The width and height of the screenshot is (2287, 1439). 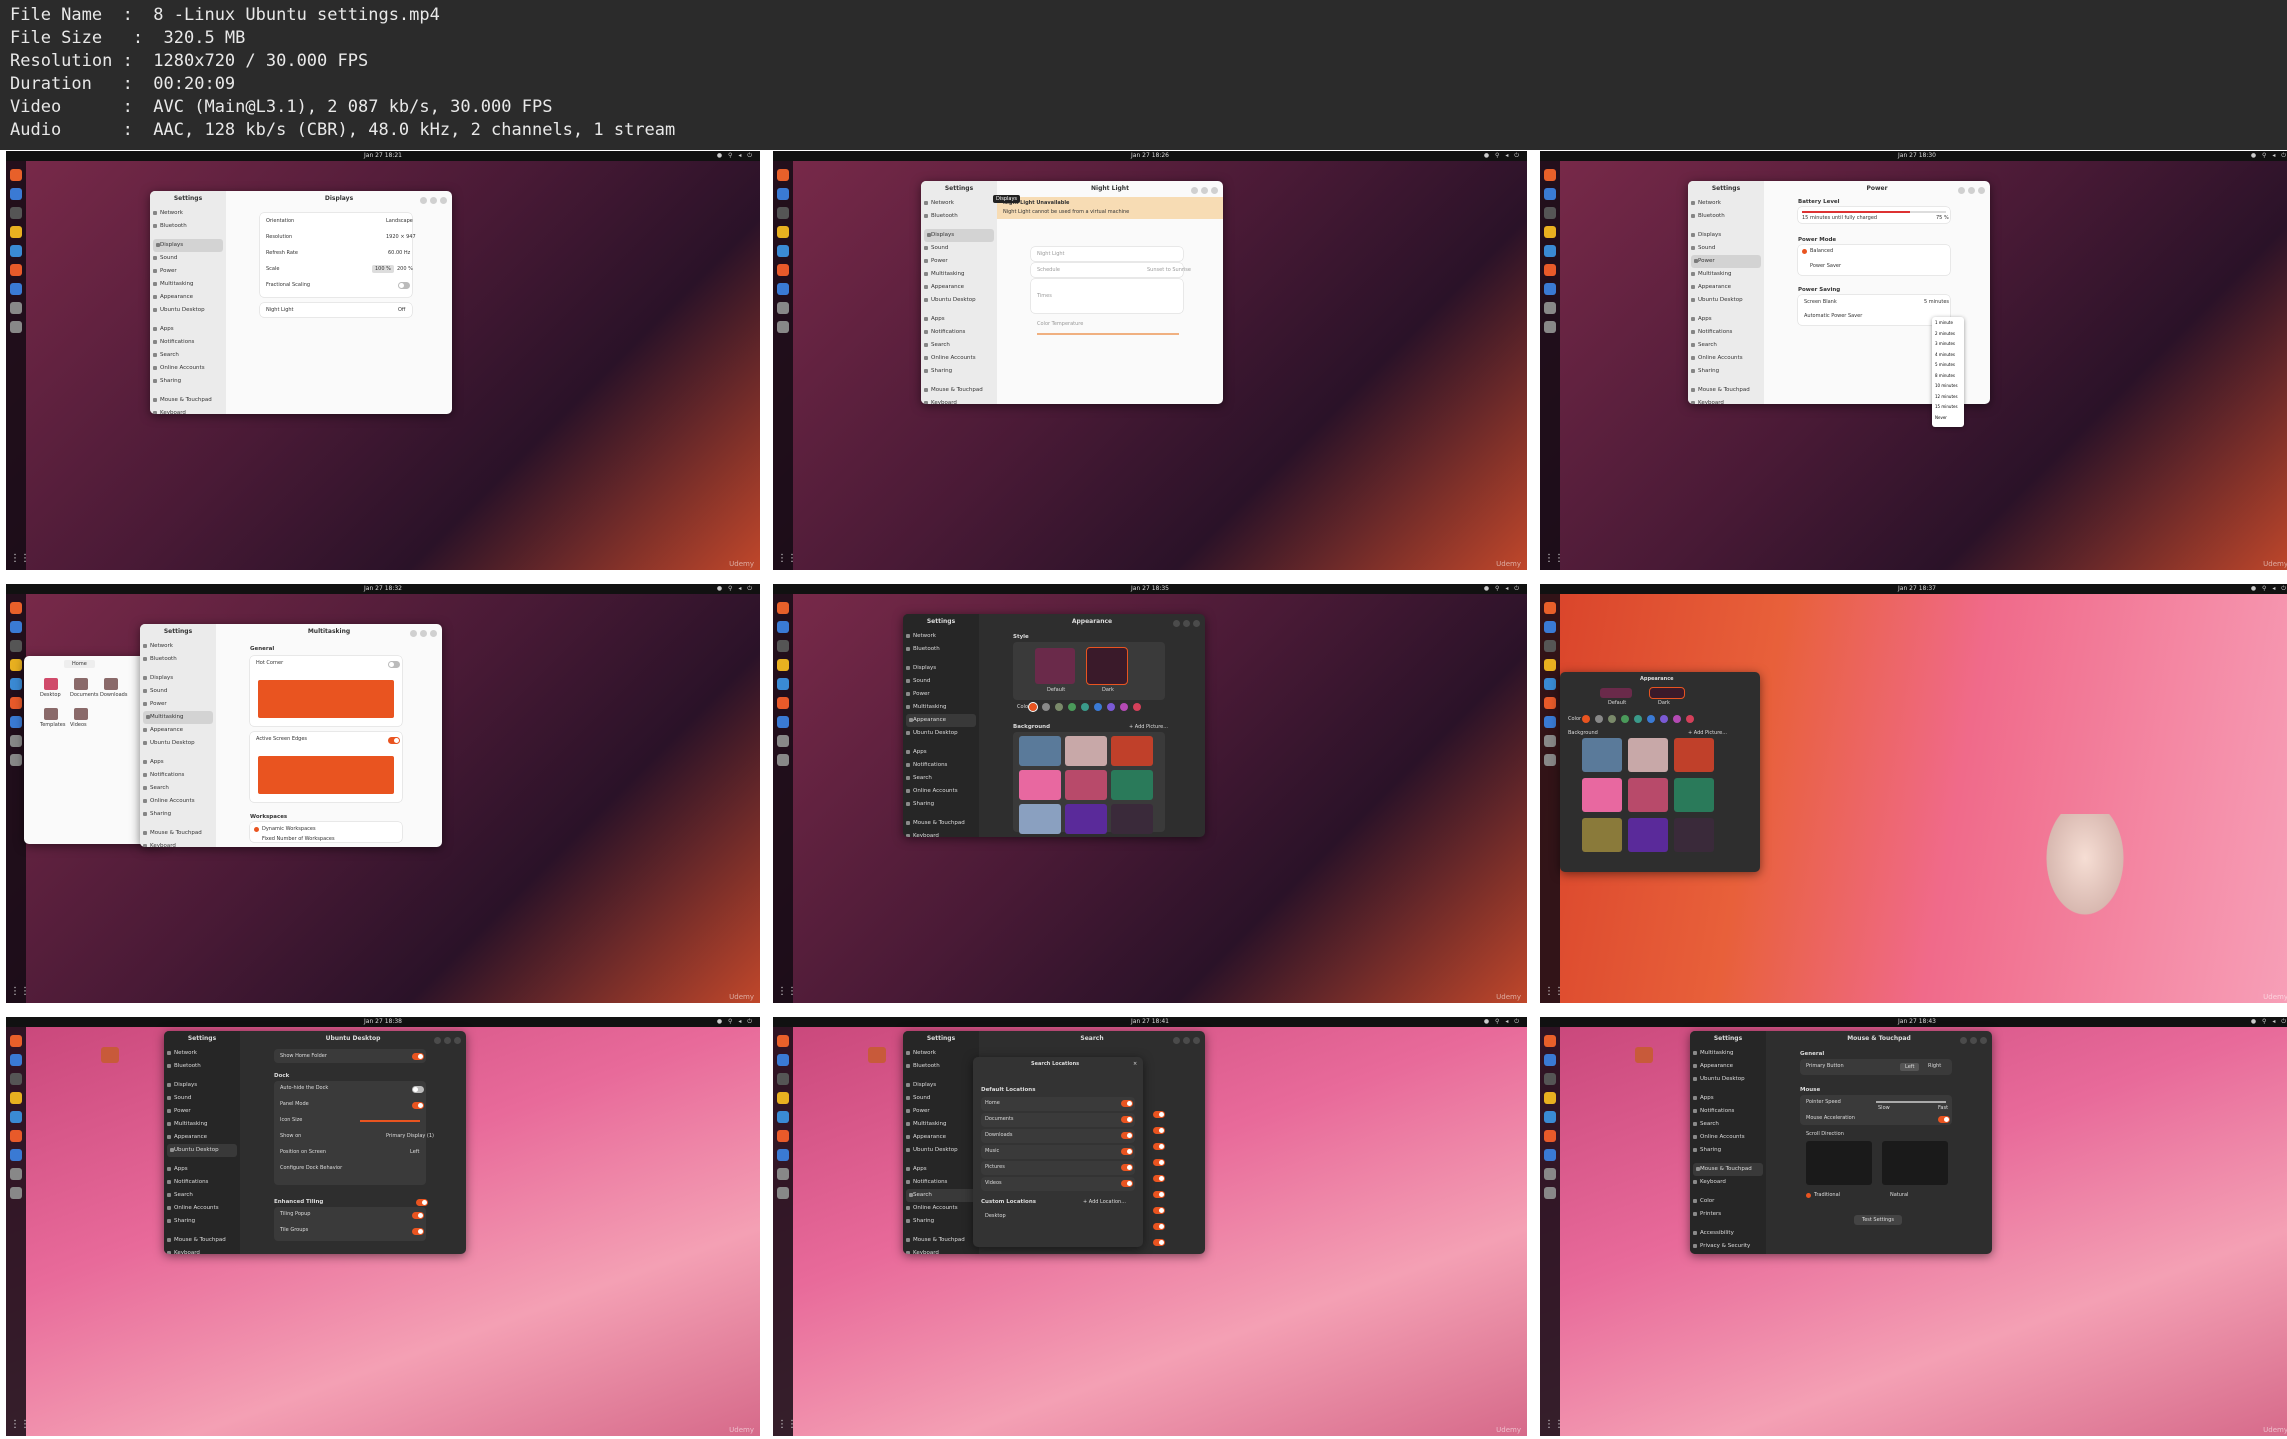 What do you see at coordinates (1878, 1220) in the screenshot?
I see `test-settings-button: Test Settings` at bounding box center [1878, 1220].